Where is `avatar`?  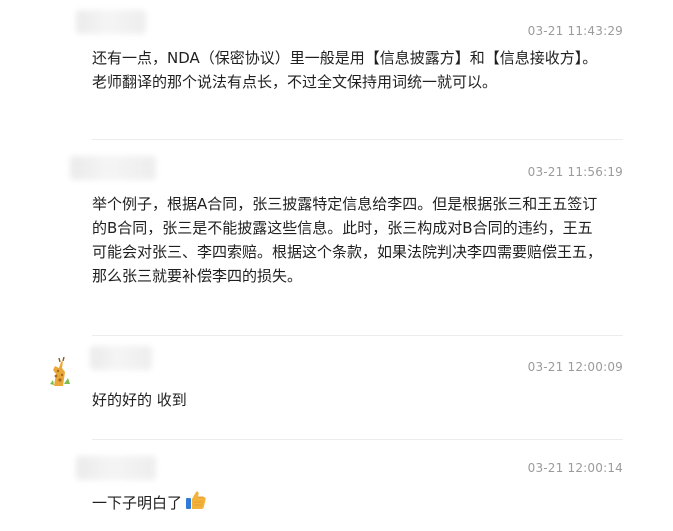
avatar is located at coordinates (60, 372).